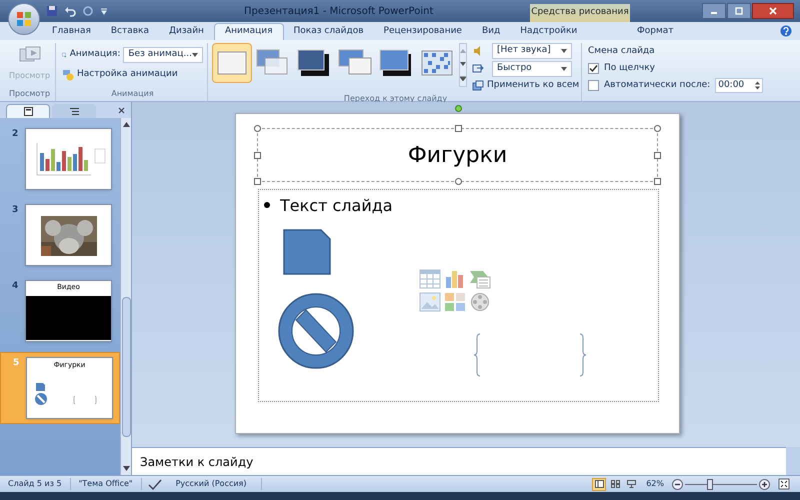 The width and height of the screenshot is (800, 500). What do you see at coordinates (459, 461) in the screenshot?
I see `notes-pane: Заметки к слайду` at bounding box center [459, 461].